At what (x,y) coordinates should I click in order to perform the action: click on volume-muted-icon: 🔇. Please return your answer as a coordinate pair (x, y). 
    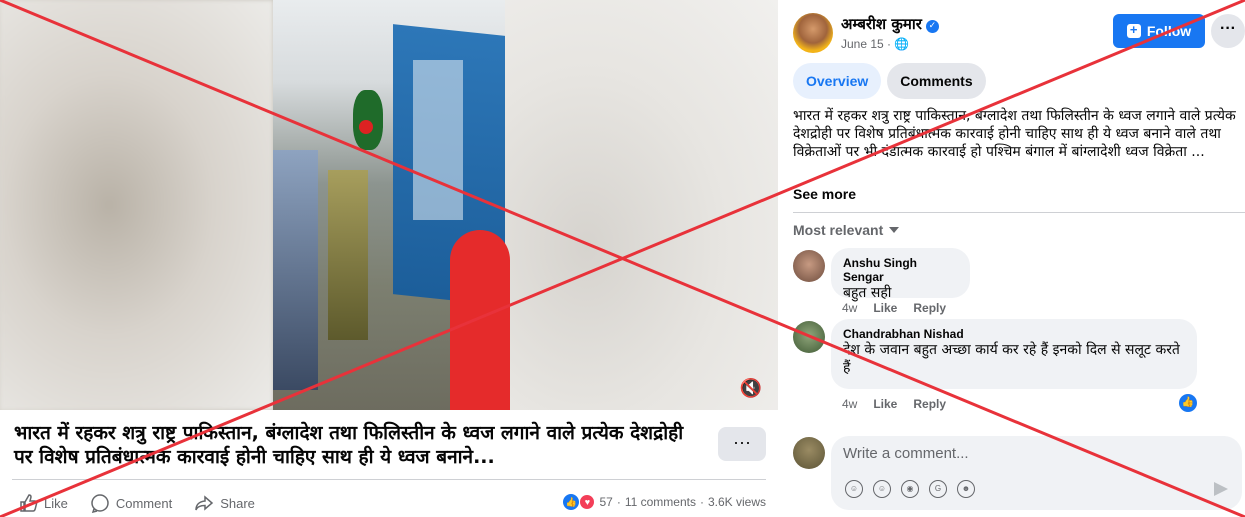
    Looking at the image, I should click on (751, 388).